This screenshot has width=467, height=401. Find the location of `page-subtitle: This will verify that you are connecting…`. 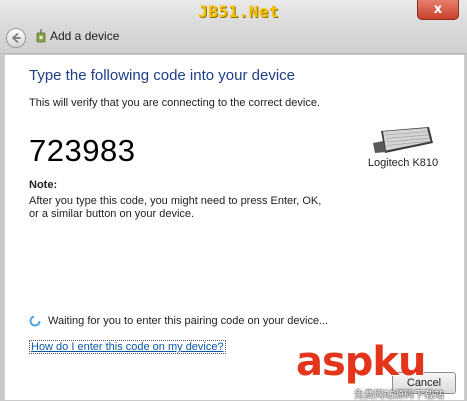

page-subtitle: This will verify that you are connecting… is located at coordinates (175, 103).